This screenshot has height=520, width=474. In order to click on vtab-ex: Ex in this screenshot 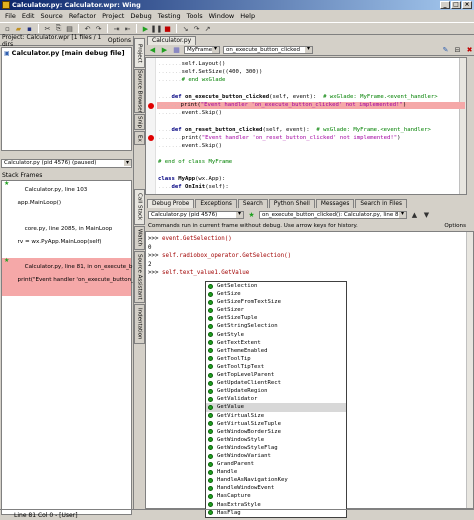, I will do `click(139, 138)`.